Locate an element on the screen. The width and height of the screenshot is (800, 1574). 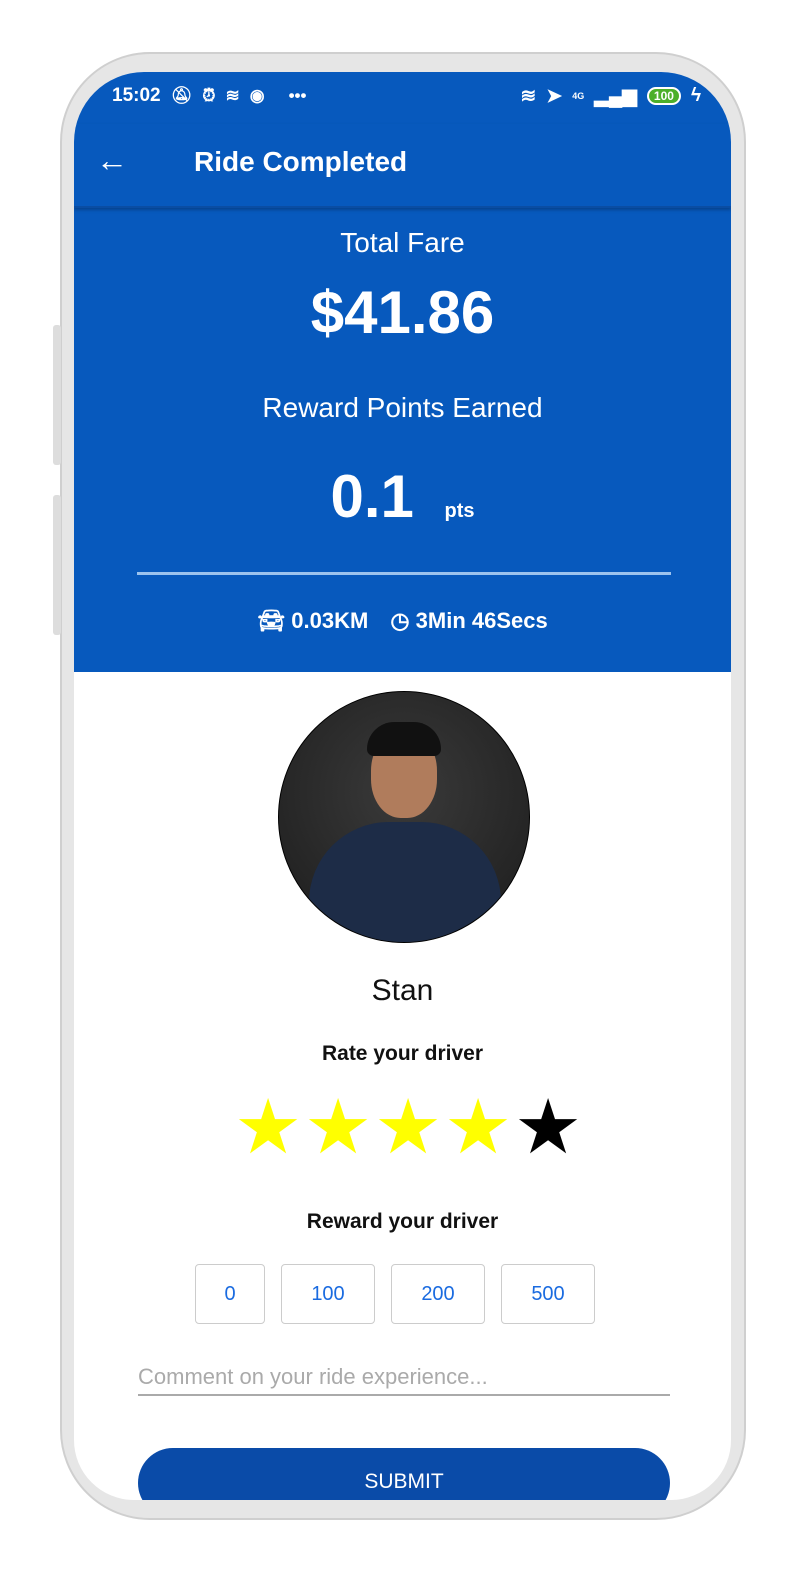
location-pin-icon: ◉ is located at coordinates (257, 95).